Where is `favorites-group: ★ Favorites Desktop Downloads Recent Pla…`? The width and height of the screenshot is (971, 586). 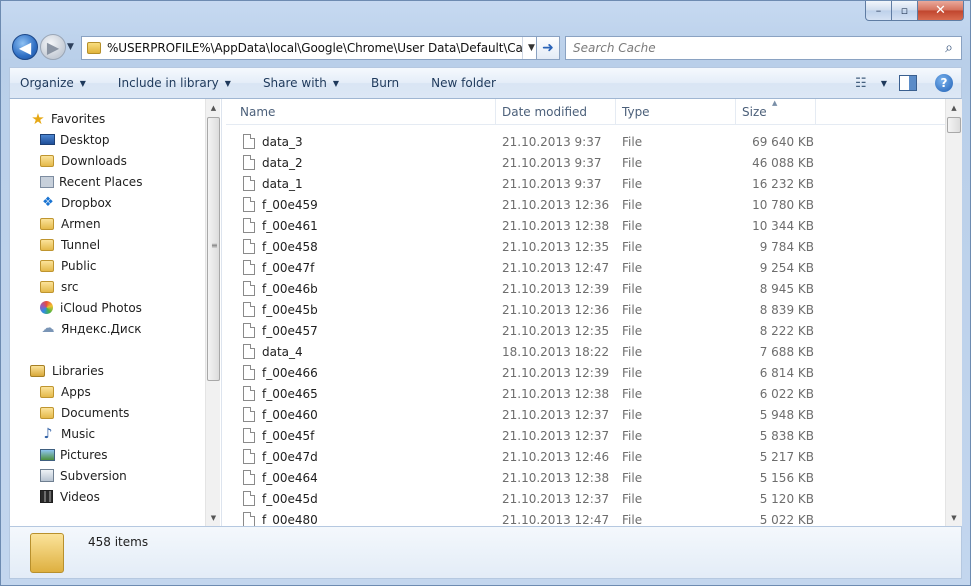 favorites-group: ★ Favorites Desktop Downloads Recent Pla… is located at coordinates (107, 223).